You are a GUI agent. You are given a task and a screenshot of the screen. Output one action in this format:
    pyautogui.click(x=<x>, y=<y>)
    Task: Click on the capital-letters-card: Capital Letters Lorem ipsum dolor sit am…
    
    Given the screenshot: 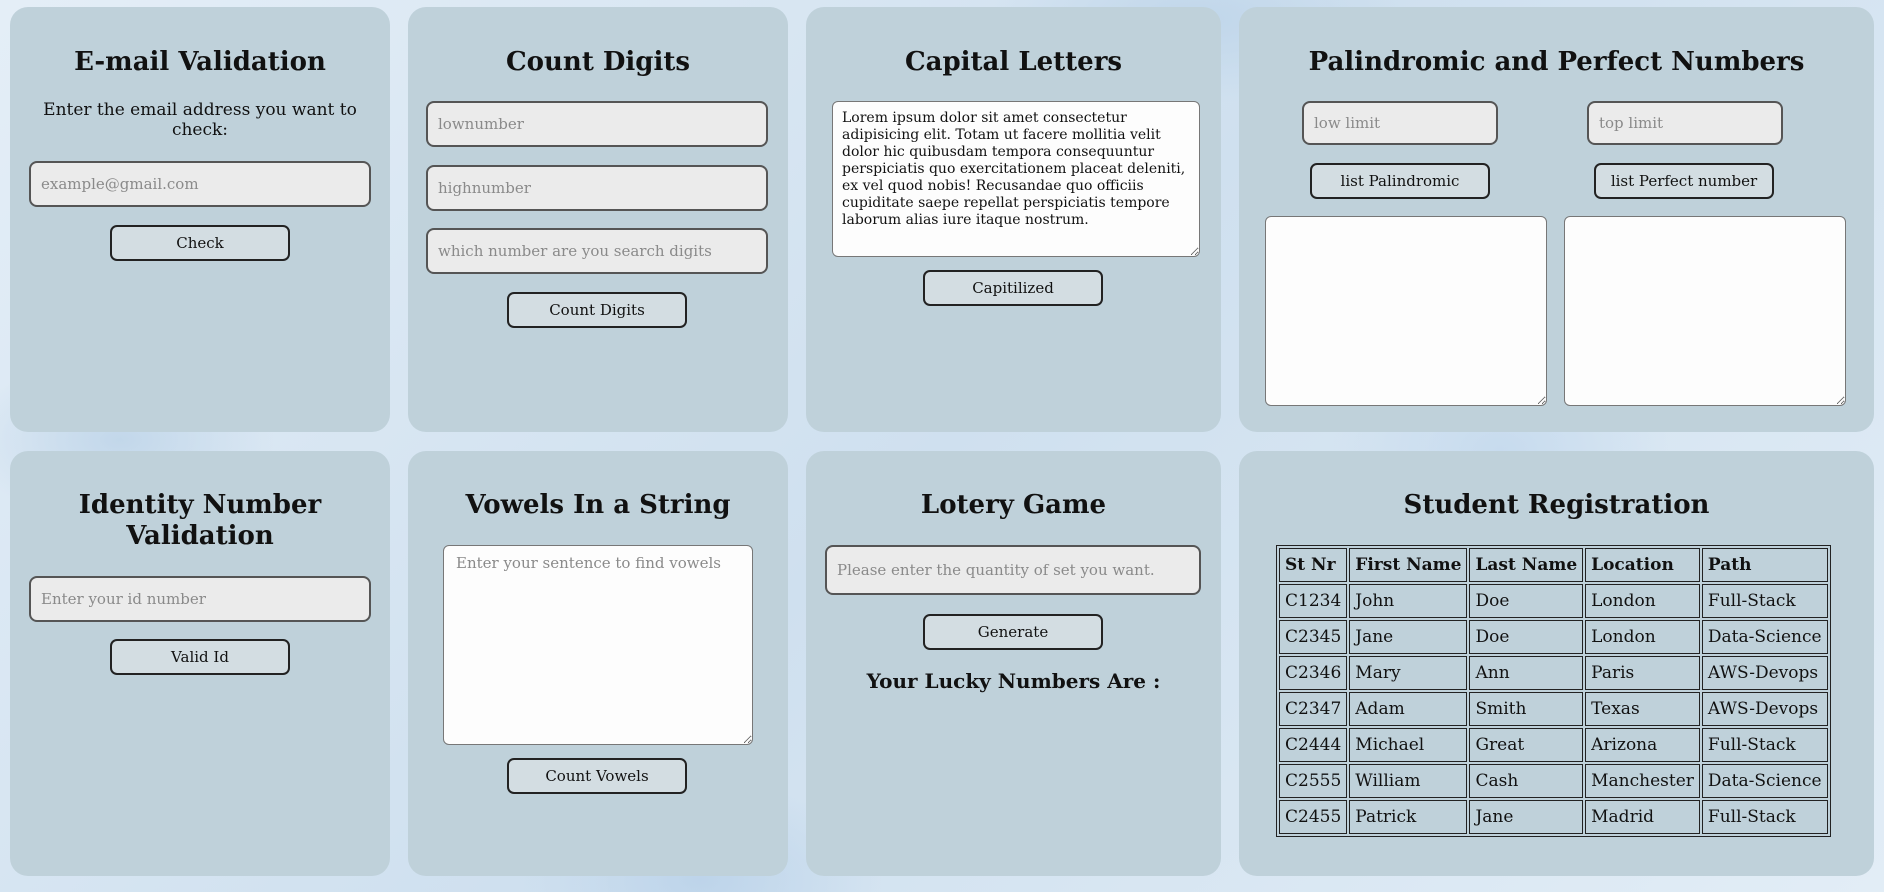 What is the action you would take?
    pyautogui.click(x=1013, y=219)
    